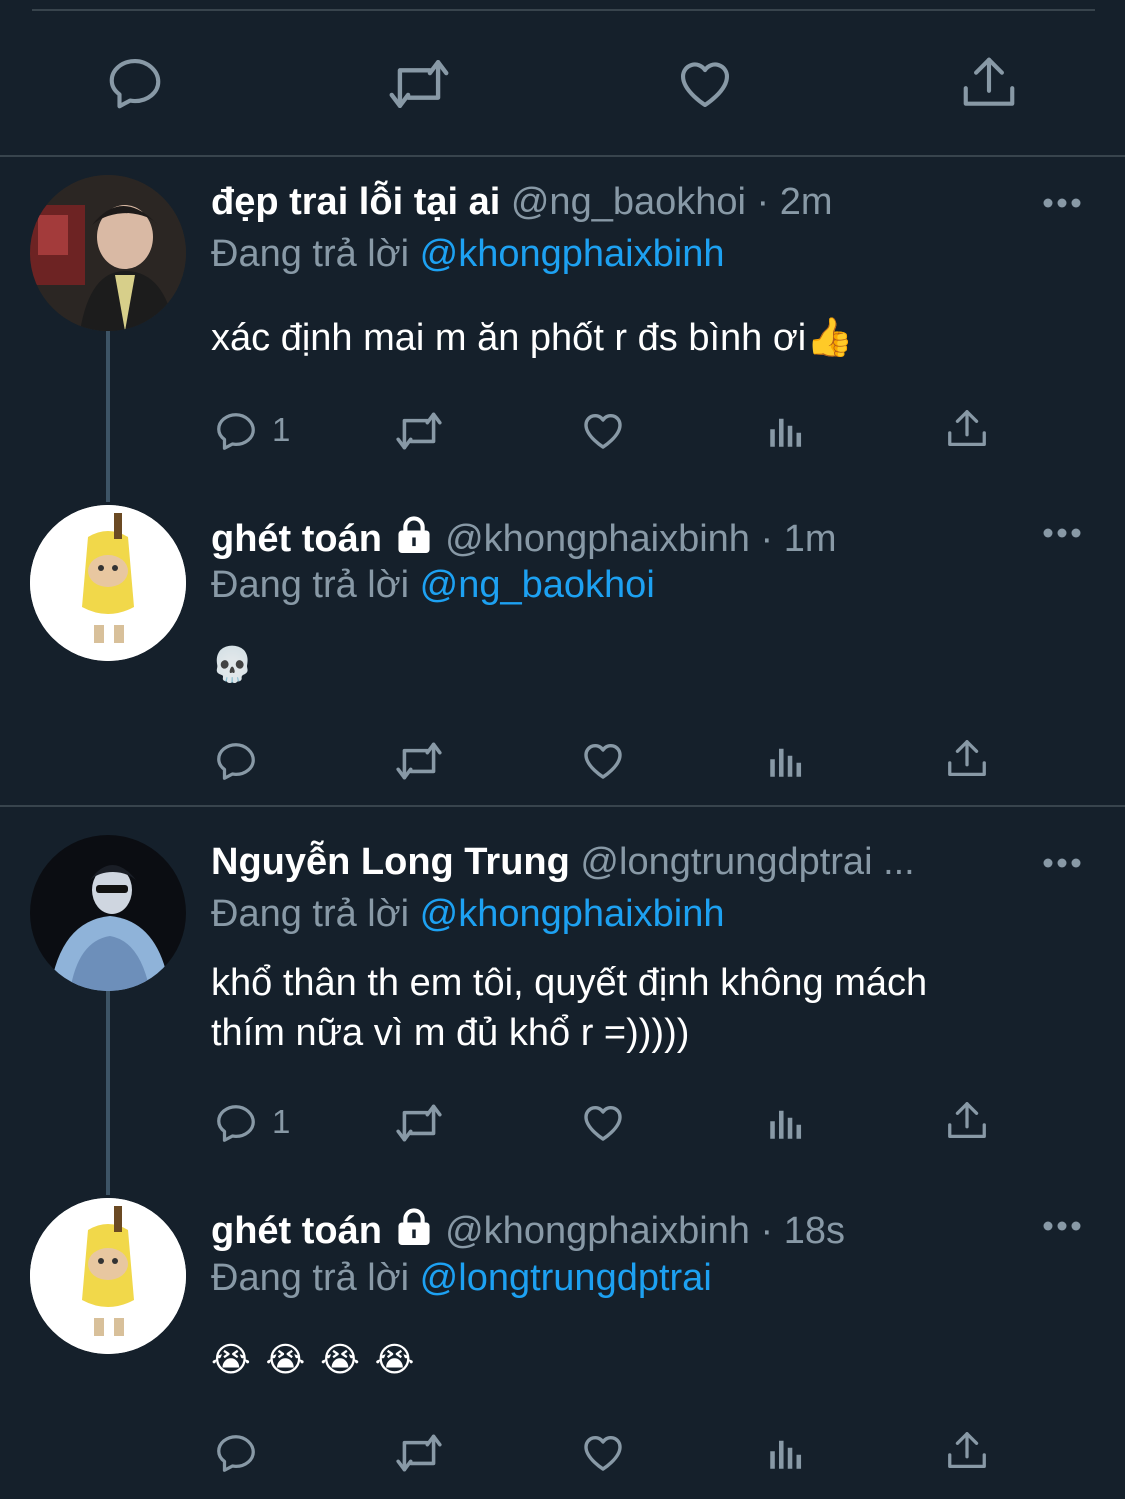  I want to click on tweet-header: ghét toán @khongphaixbinh · 18s, so click(611, 1229).